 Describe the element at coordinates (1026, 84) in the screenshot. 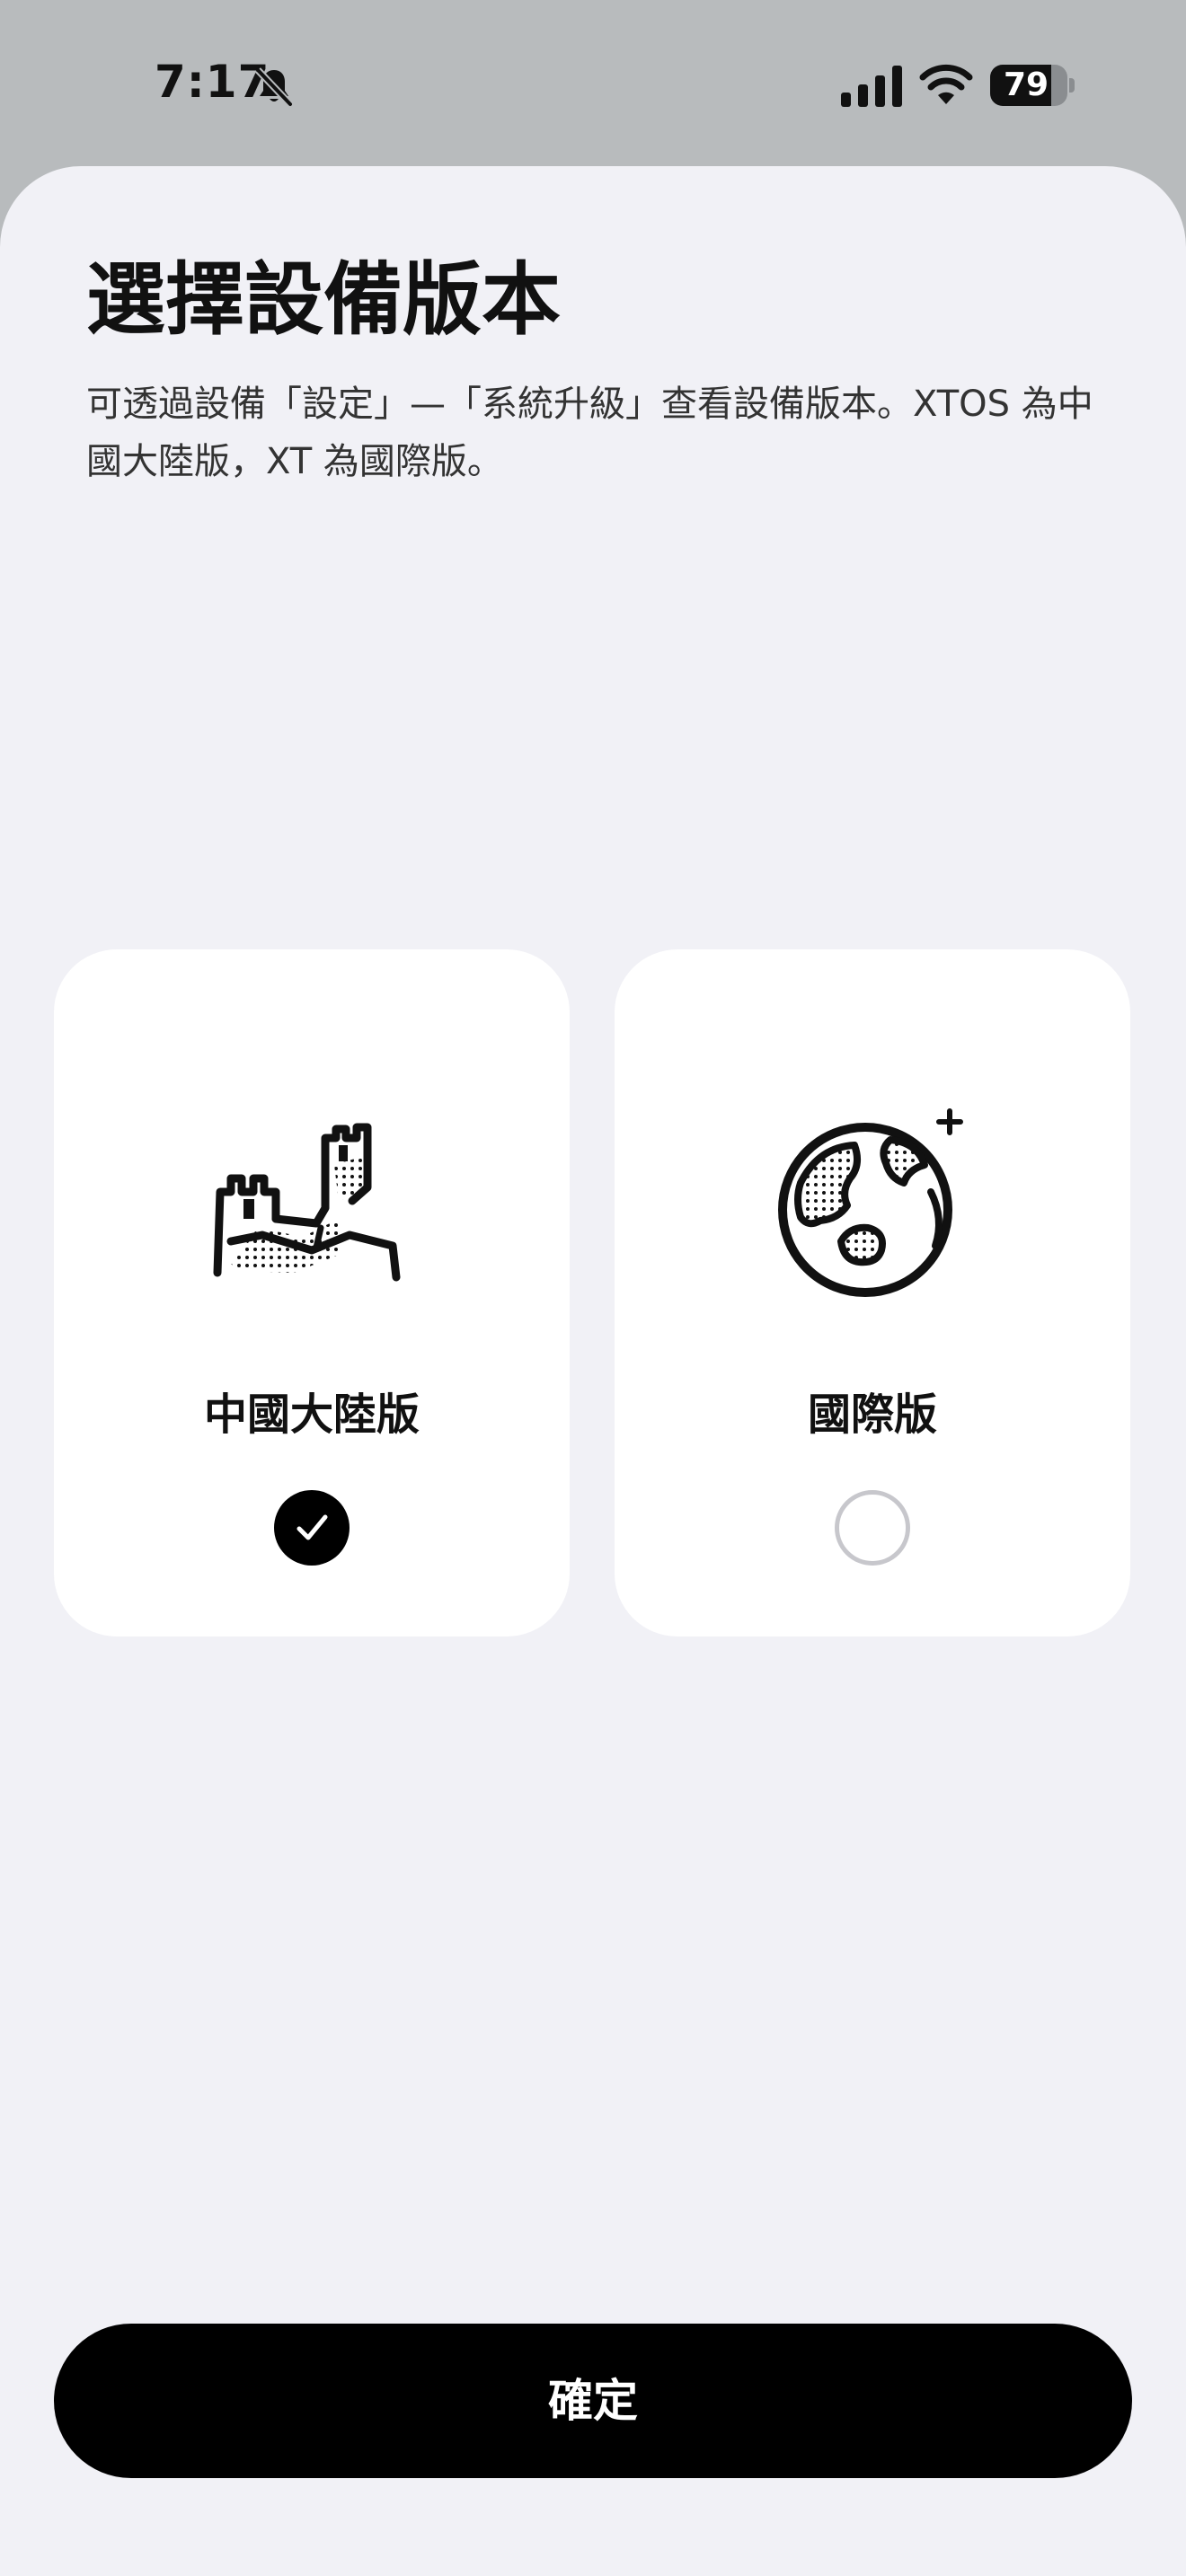

I see `battery-percentage: 79` at that location.